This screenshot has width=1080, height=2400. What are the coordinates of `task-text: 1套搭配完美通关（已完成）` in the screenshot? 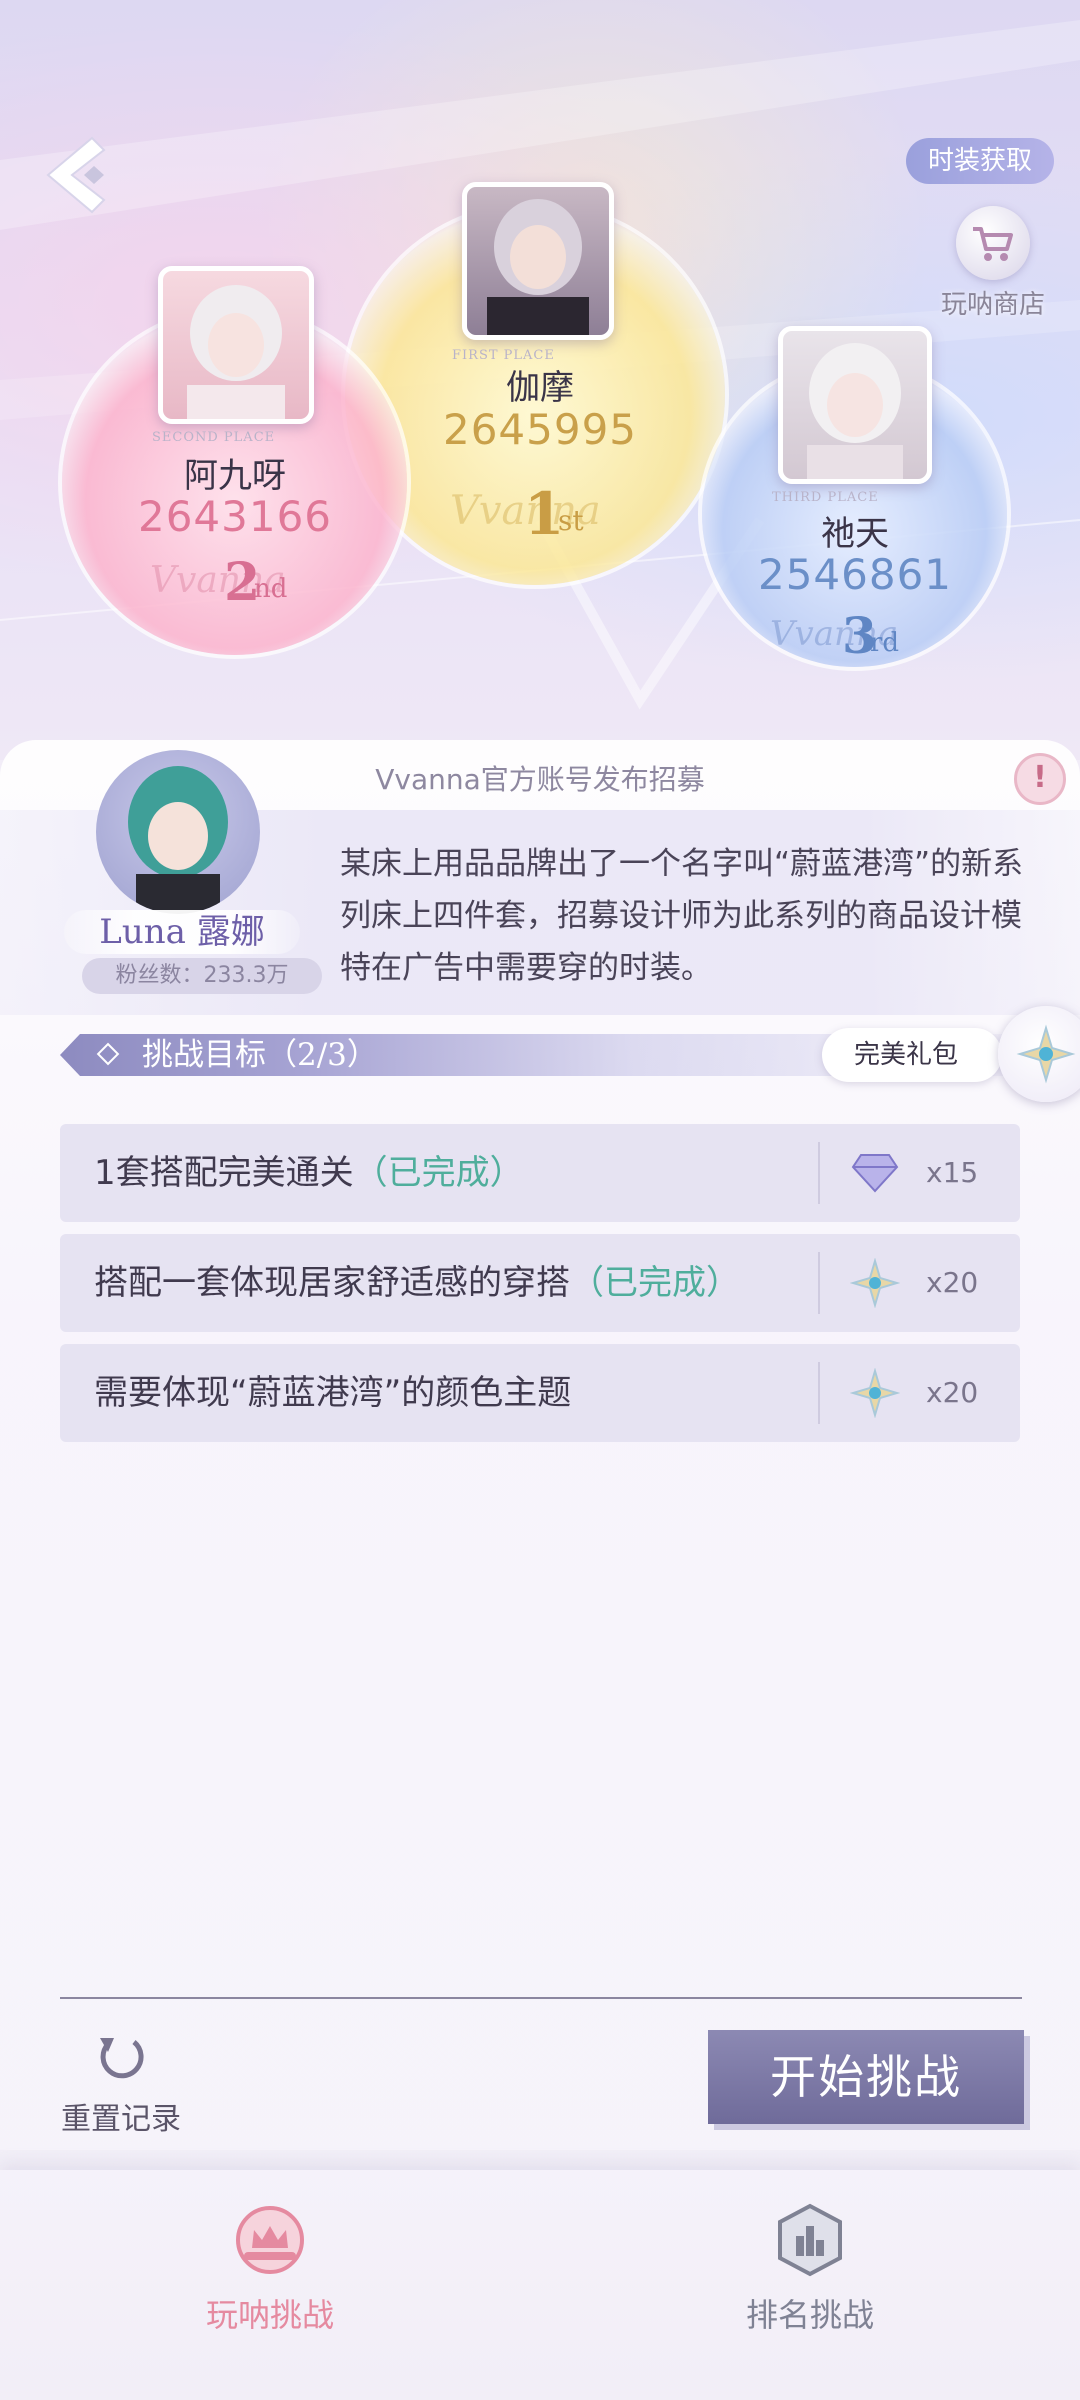 It's located at (309, 1173).